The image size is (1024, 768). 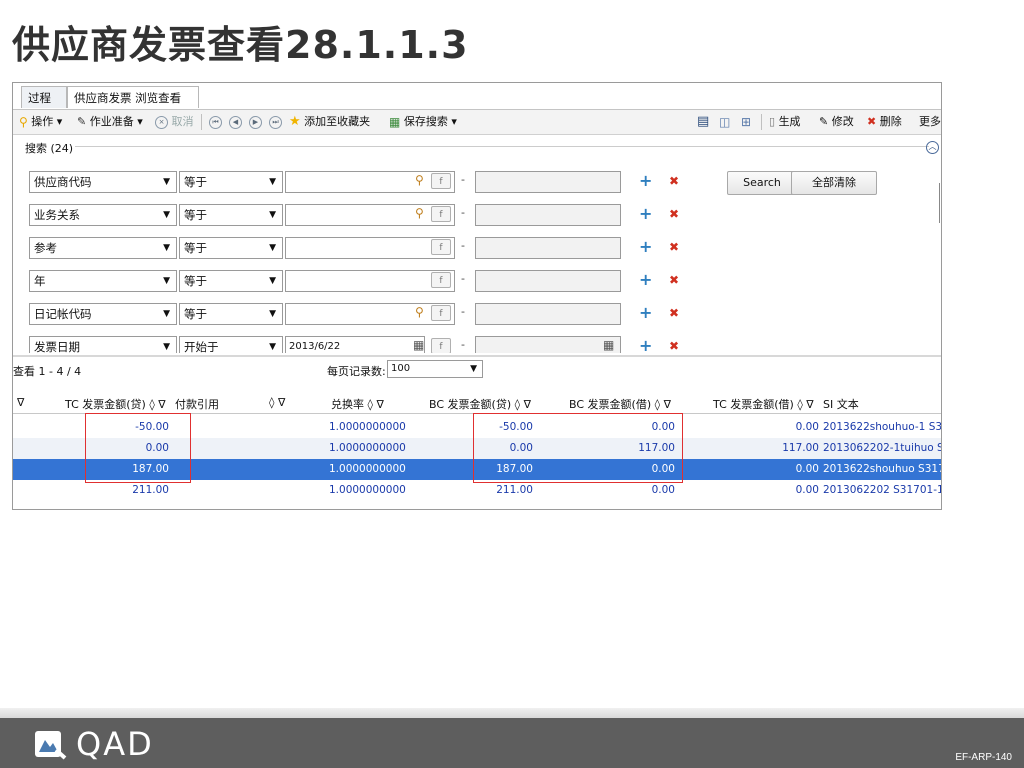 I want to click on cell-tc-debit: 117.00, so click(x=800, y=448).